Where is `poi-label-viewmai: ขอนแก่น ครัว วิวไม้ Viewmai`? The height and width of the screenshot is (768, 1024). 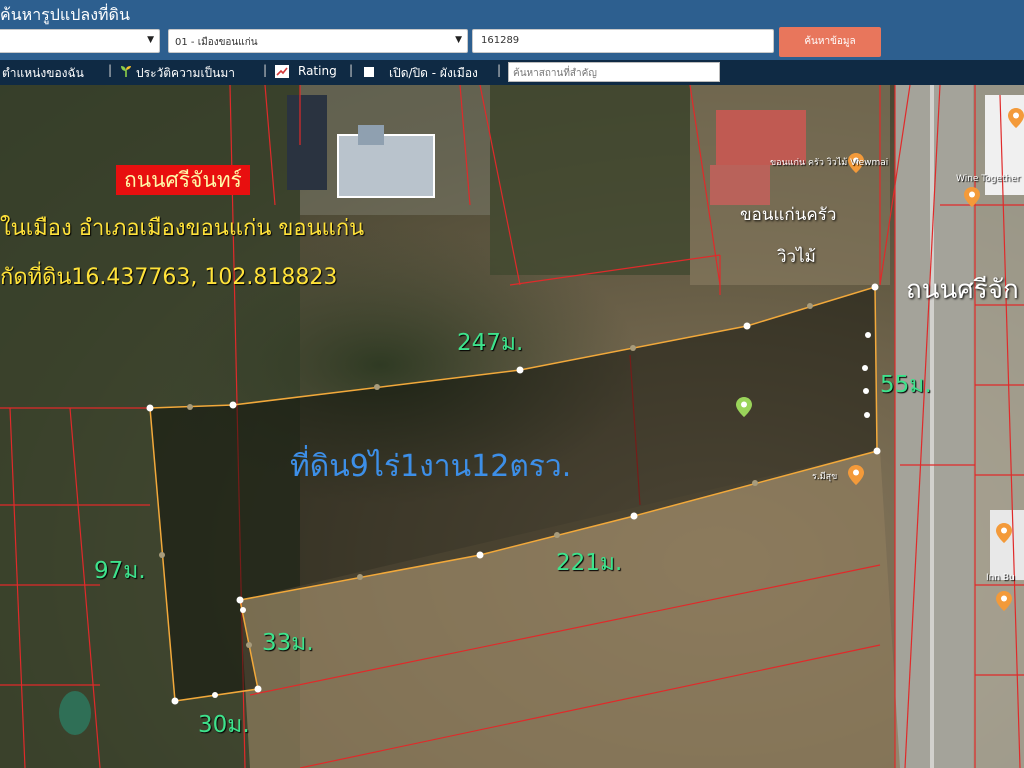
poi-label-viewmai: ขอนแก่น ครัว วิวไม้ Viewmai is located at coordinates (829, 163).